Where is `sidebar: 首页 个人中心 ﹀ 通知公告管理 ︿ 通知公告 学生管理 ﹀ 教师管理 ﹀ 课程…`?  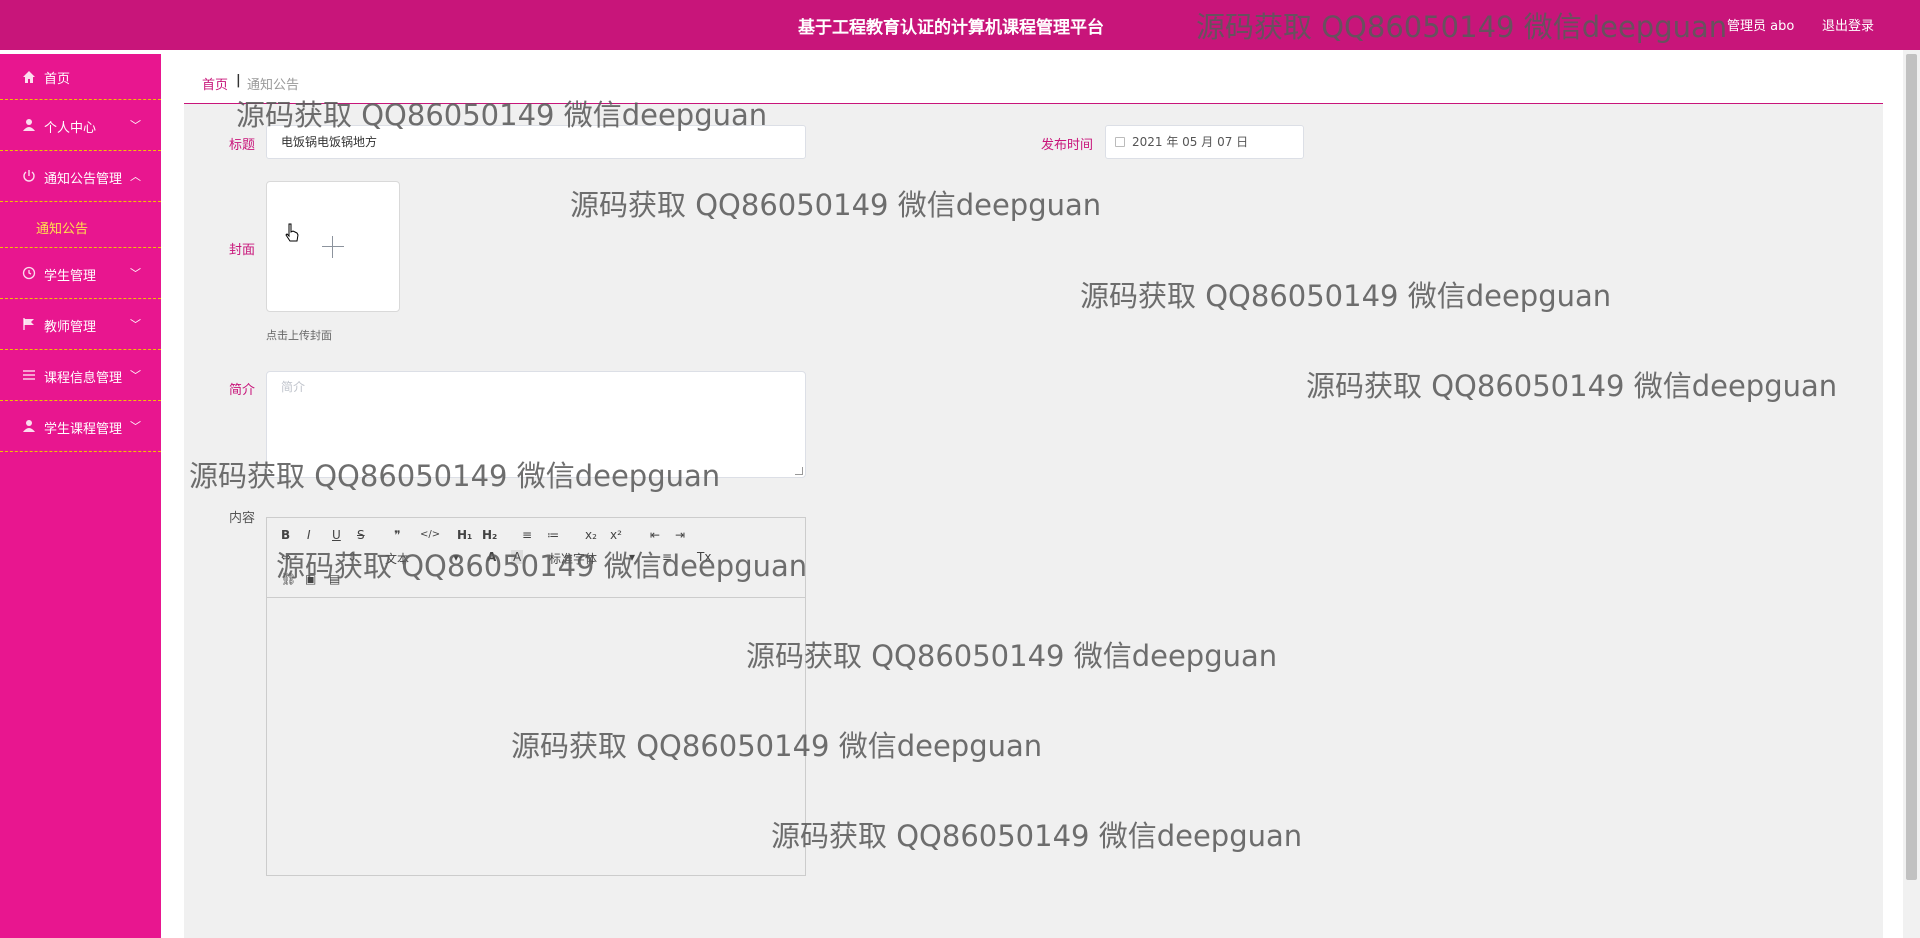
sidebar: 首页 个人中心 ﹀ 通知公告管理 ︿ 通知公告 学生管理 ﹀ 教师管理 ﹀ 课程… is located at coordinates (80, 496).